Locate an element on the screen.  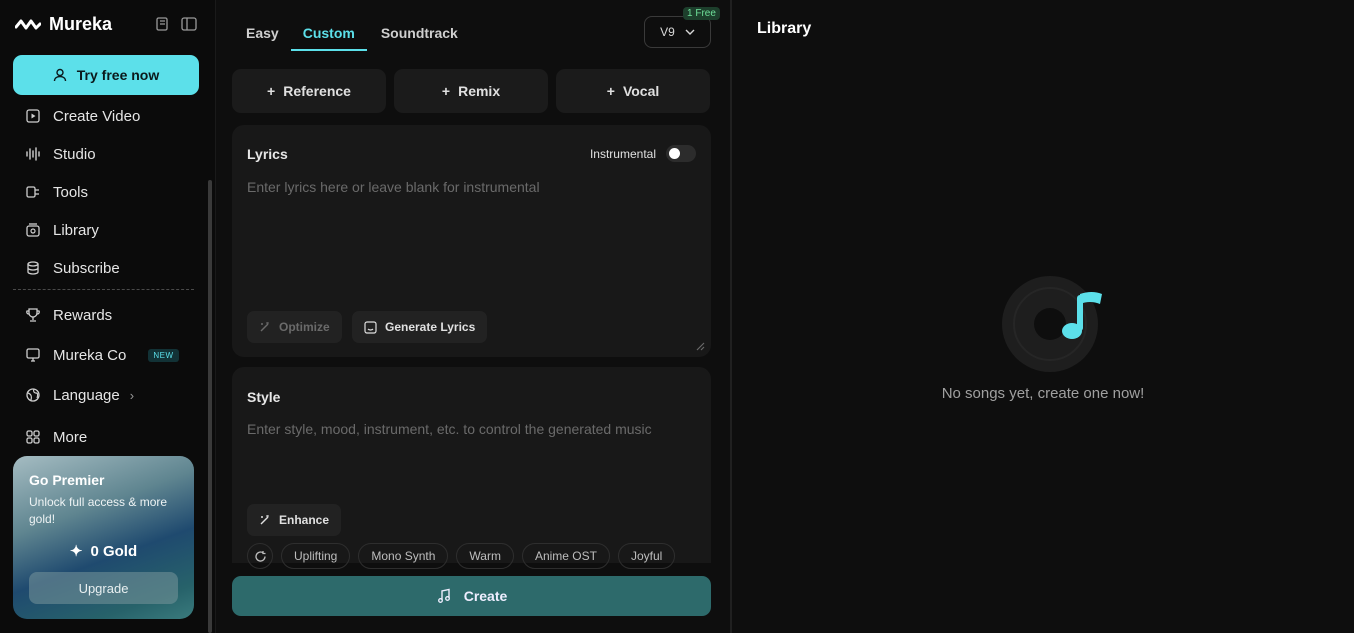
empty-library-text: No songs yet, create one now! is located at coordinates (1043, 393).